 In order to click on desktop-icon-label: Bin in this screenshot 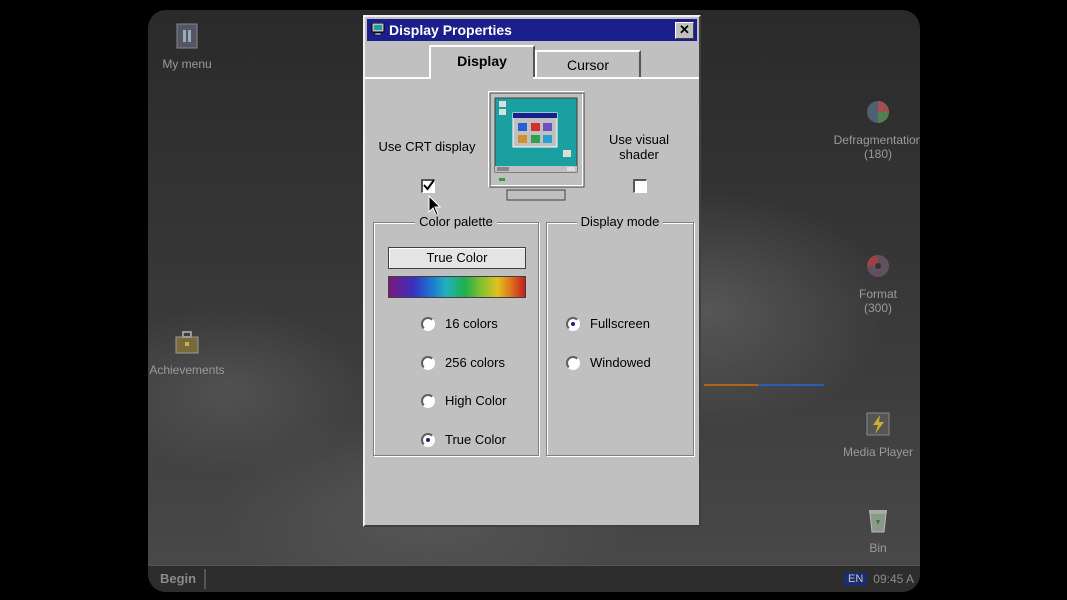, I will do `click(878, 548)`.